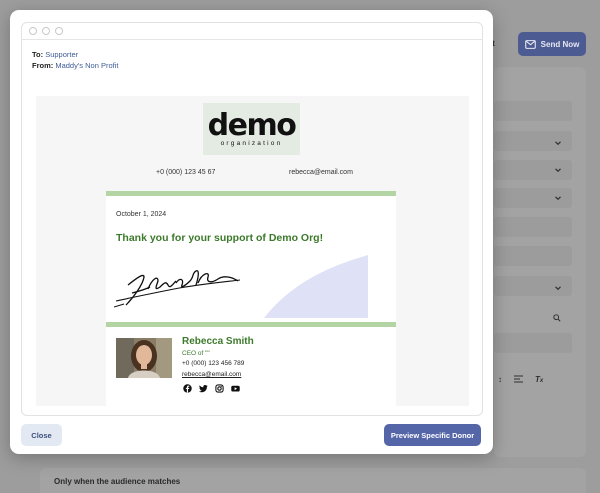 The height and width of the screenshot is (493, 600). I want to click on bottom-divider, so click(251, 324).